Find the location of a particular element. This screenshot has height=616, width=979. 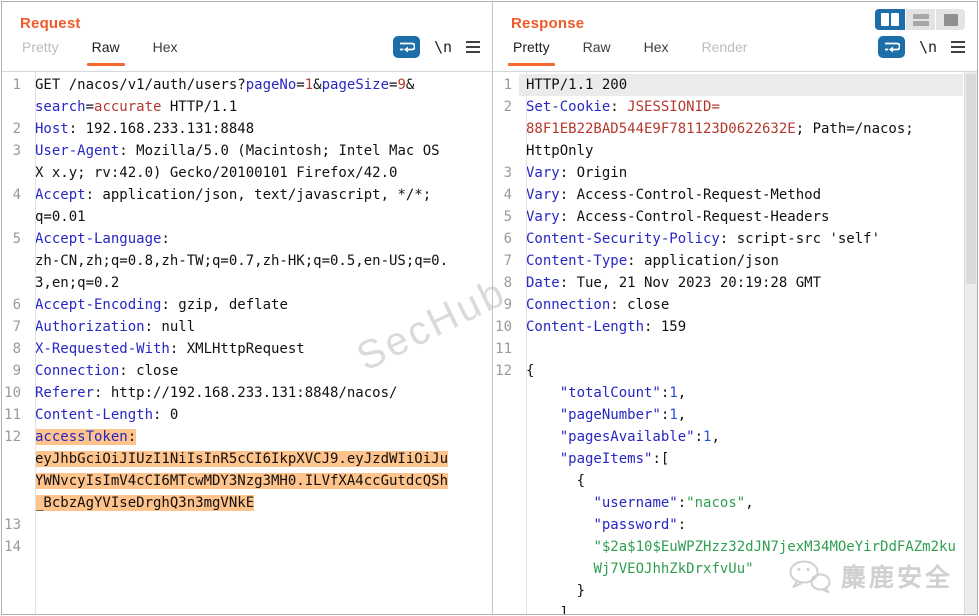

code-segment: Content-Security-Policy is located at coordinates (623, 239).